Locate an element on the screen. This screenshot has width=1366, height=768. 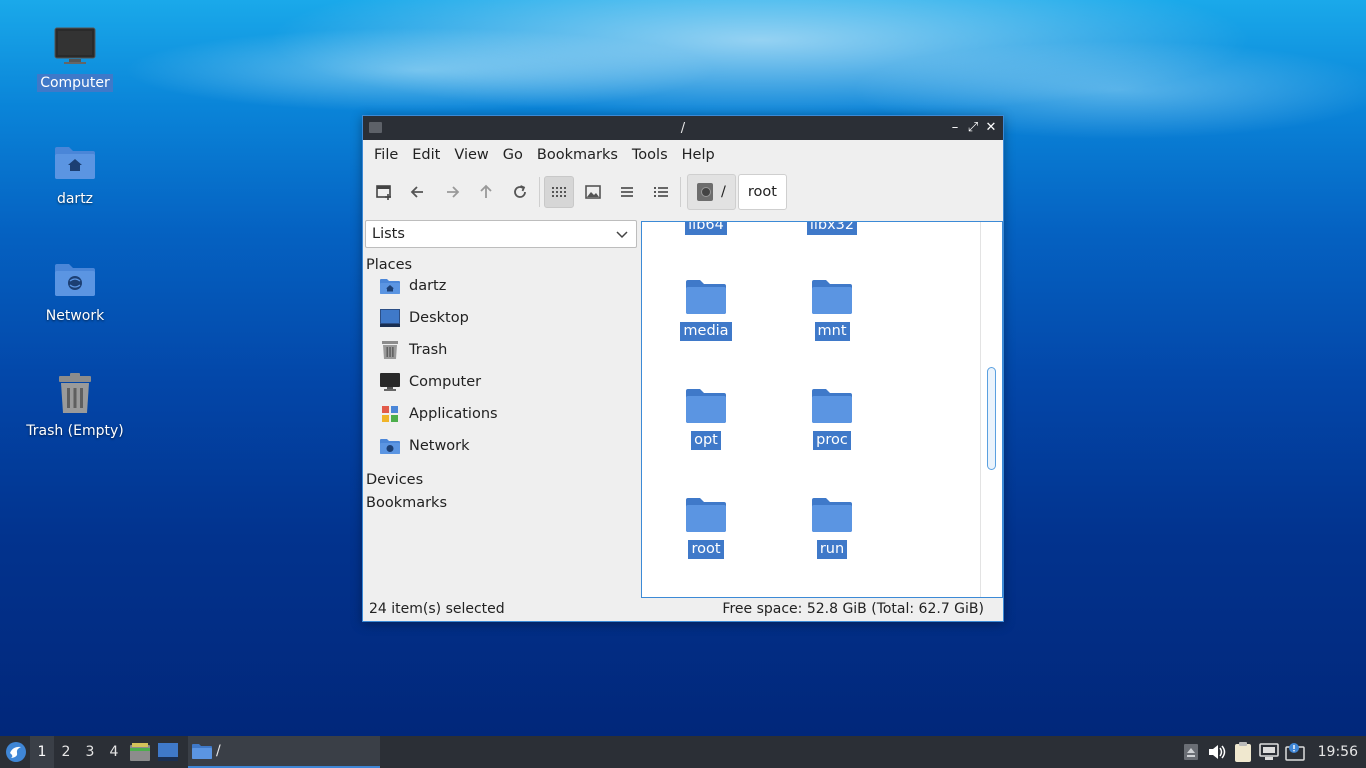
menu-tools: Tools is located at coordinates (650, 155).